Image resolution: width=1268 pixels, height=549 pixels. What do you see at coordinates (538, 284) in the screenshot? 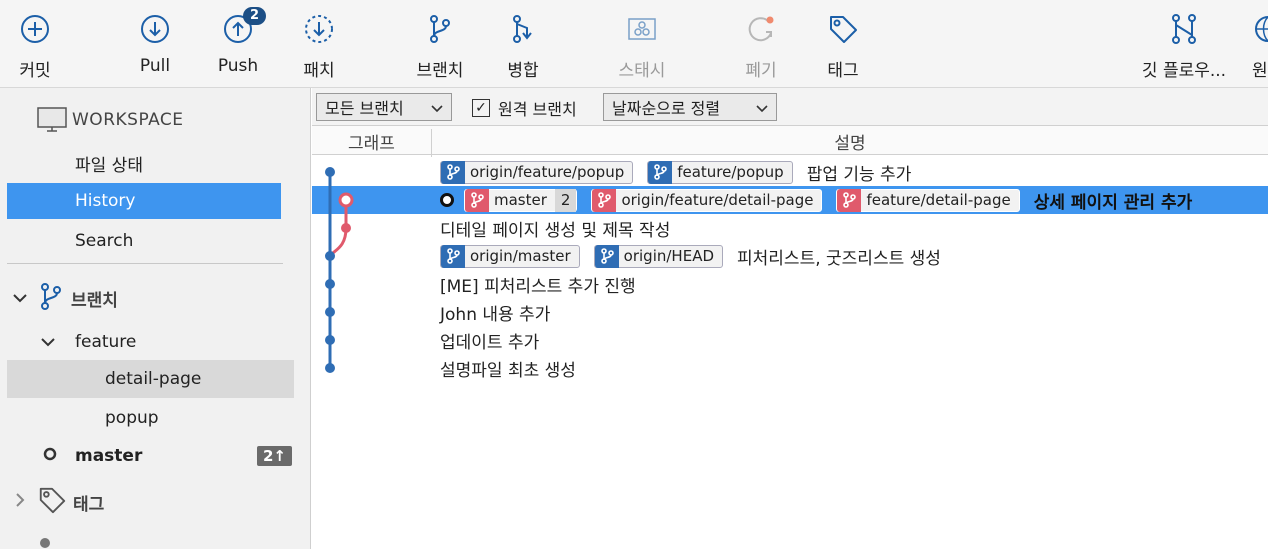
I see `commit-description: [ME] 피처리스트 추가 진행` at bounding box center [538, 284].